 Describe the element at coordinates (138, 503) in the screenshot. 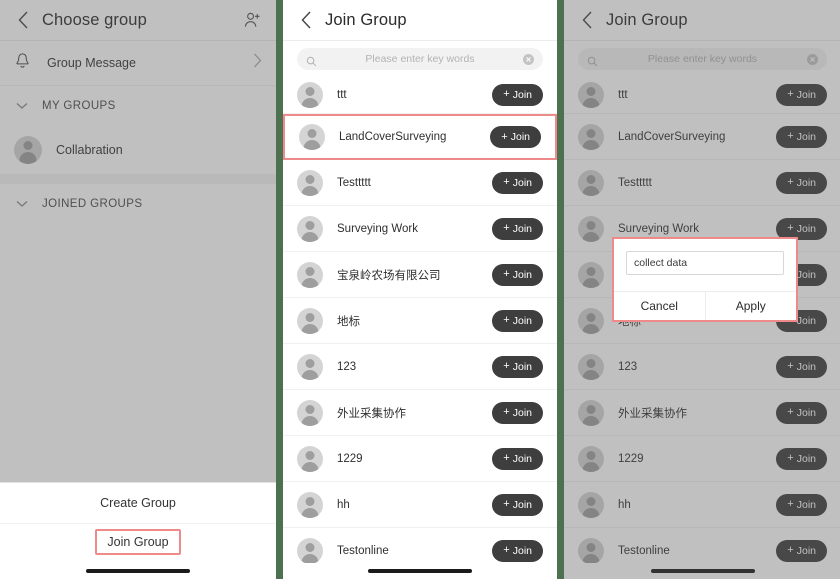

I see `create-group-button: Create Group` at that location.